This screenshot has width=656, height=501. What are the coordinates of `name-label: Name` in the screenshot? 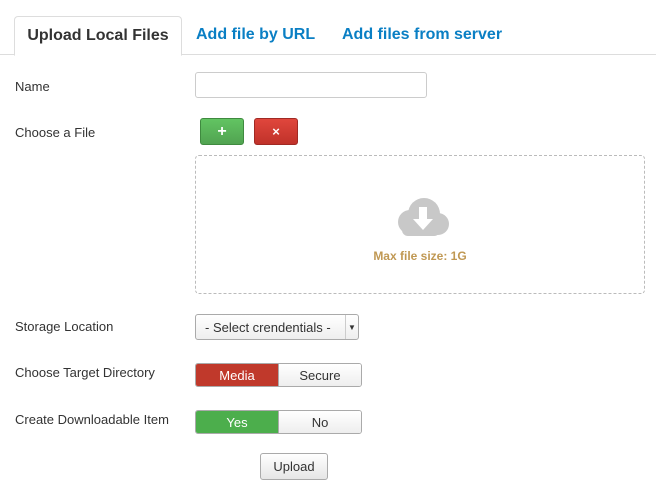 It's located at (32, 86).